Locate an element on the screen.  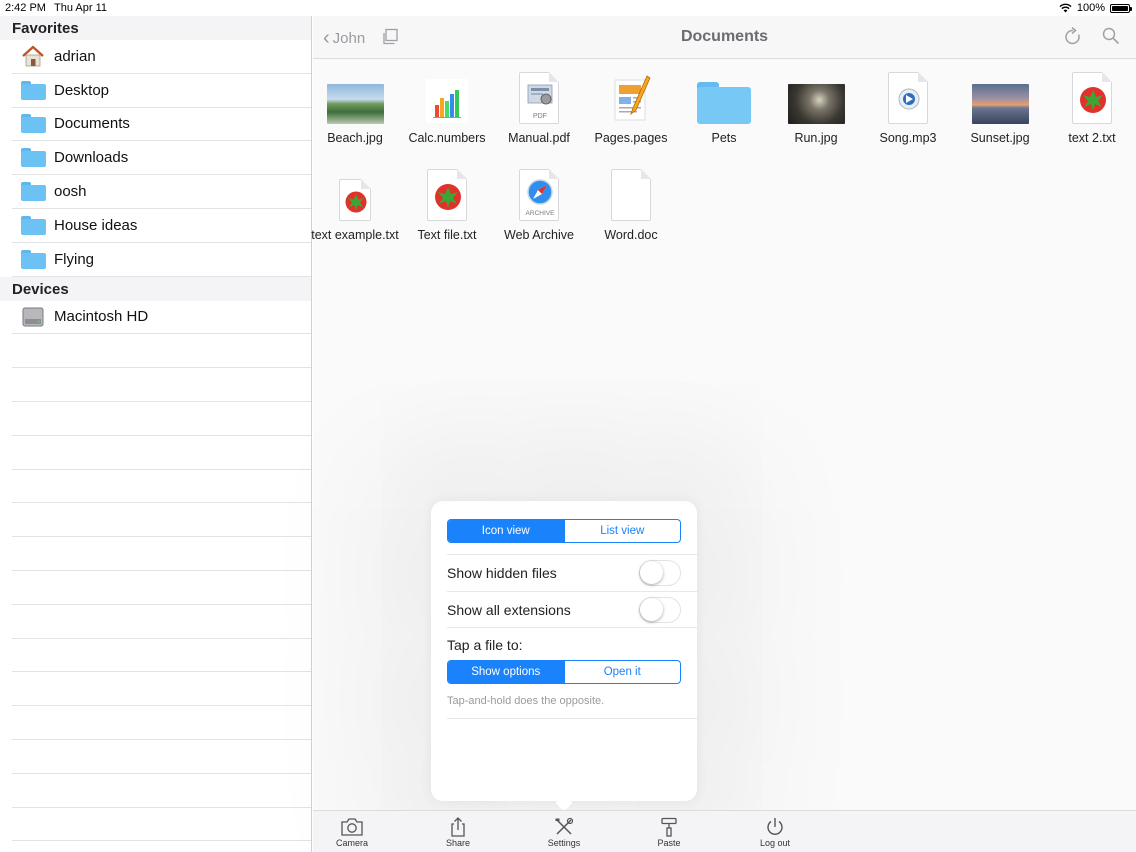
file-name: Sunset.jpg is located at coordinates (1000, 138).